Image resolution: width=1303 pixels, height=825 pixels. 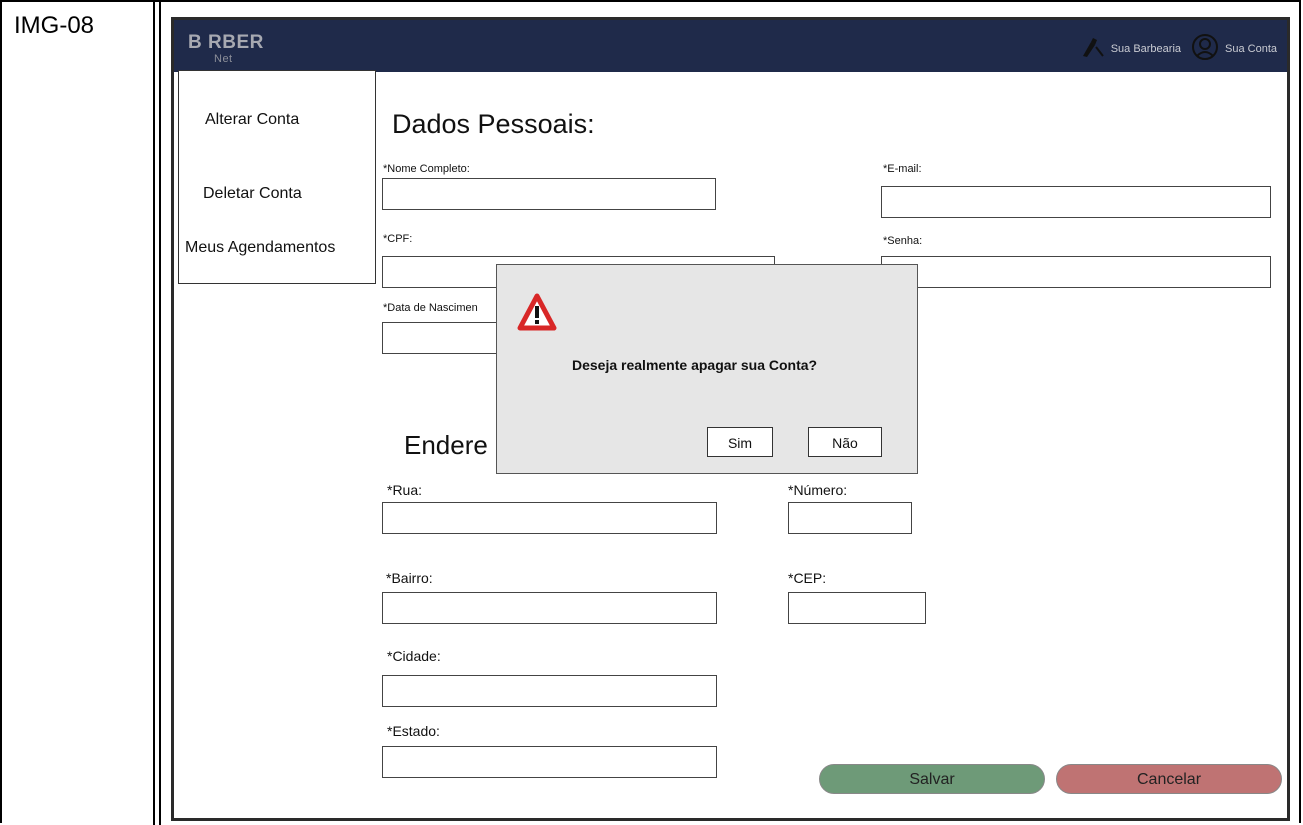 What do you see at coordinates (549, 194) in the screenshot?
I see `name-input` at bounding box center [549, 194].